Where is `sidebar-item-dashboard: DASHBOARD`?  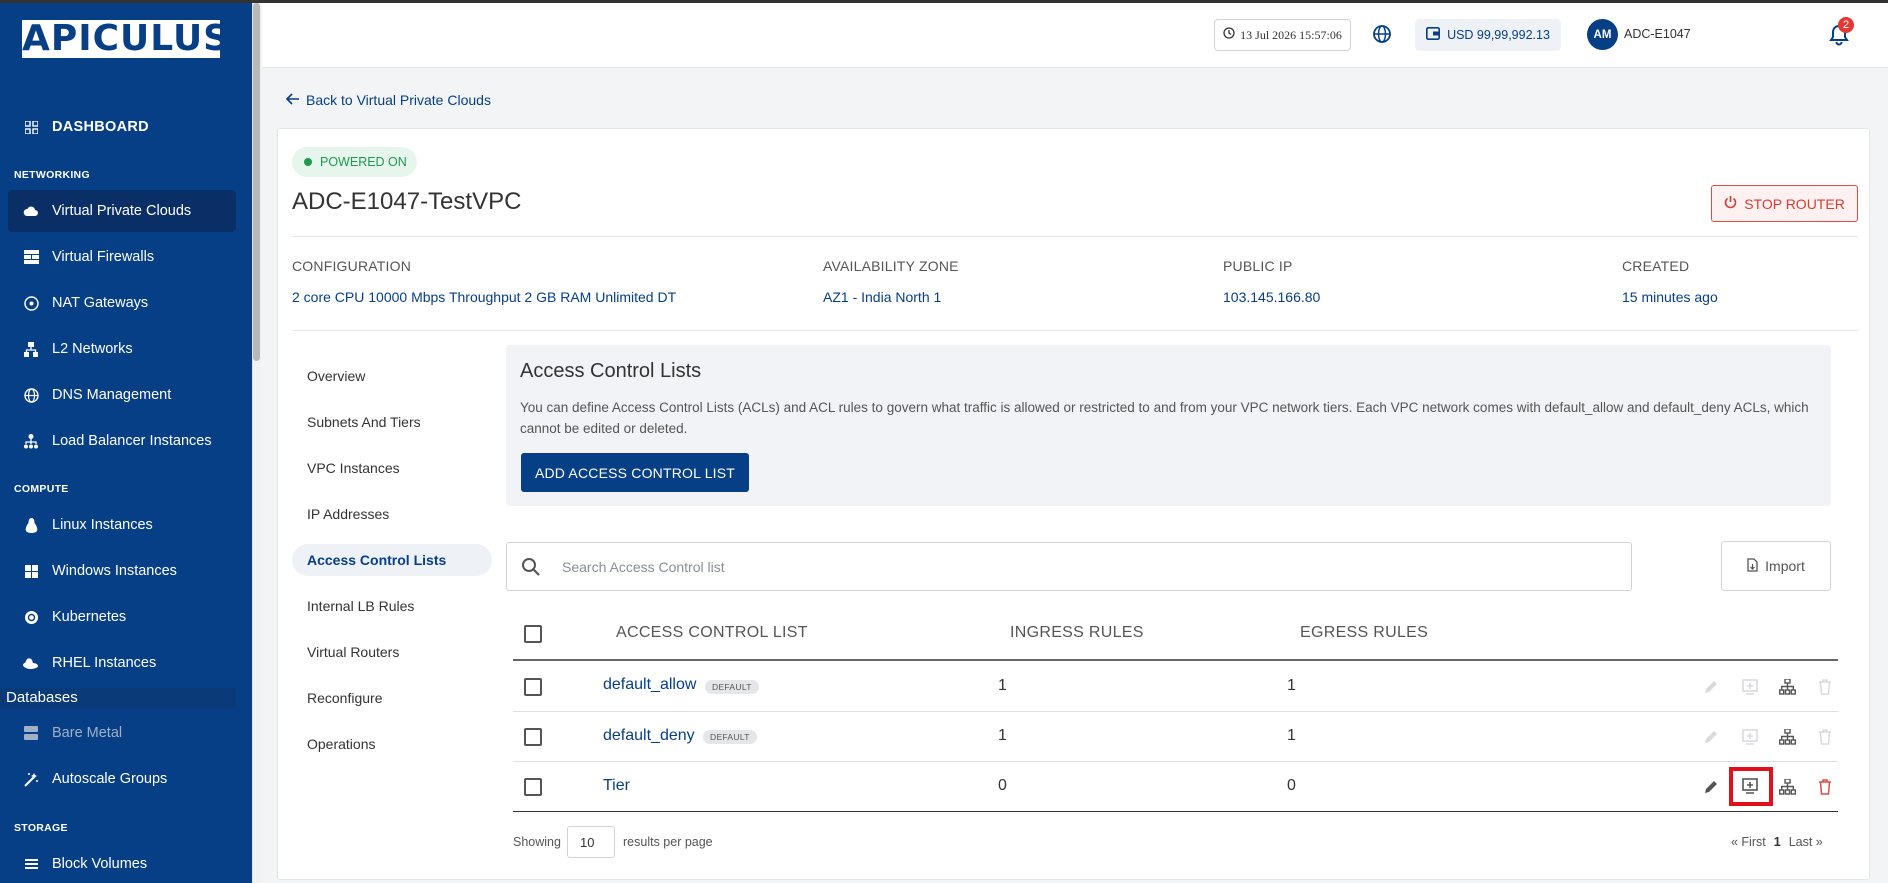 sidebar-item-dashboard: DASHBOARD is located at coordinates (122, 127).